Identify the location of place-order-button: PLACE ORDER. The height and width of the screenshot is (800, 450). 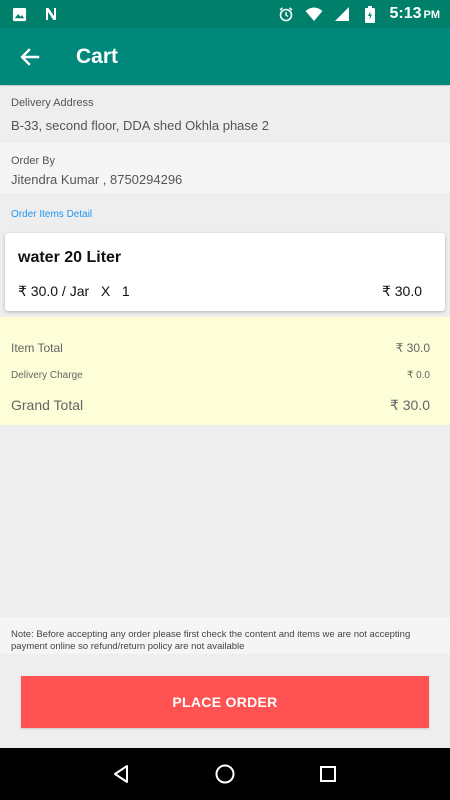
(225, 702).